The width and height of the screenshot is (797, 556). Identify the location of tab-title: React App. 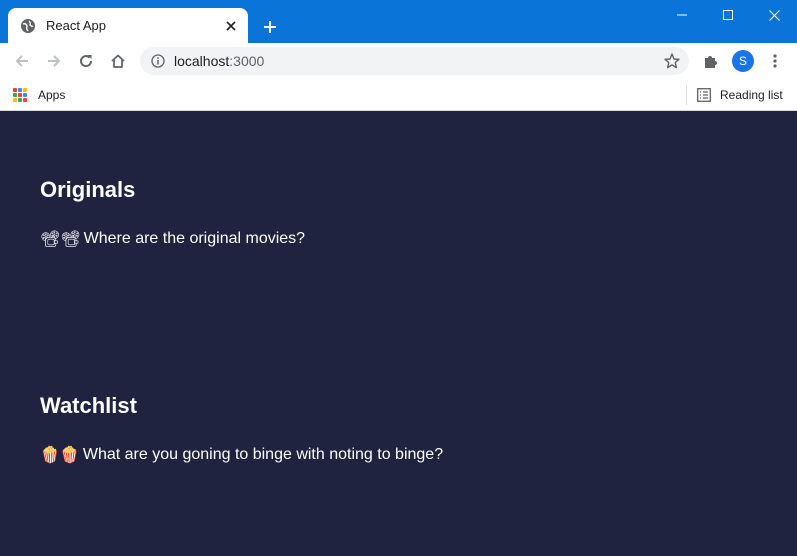
(76, 25).